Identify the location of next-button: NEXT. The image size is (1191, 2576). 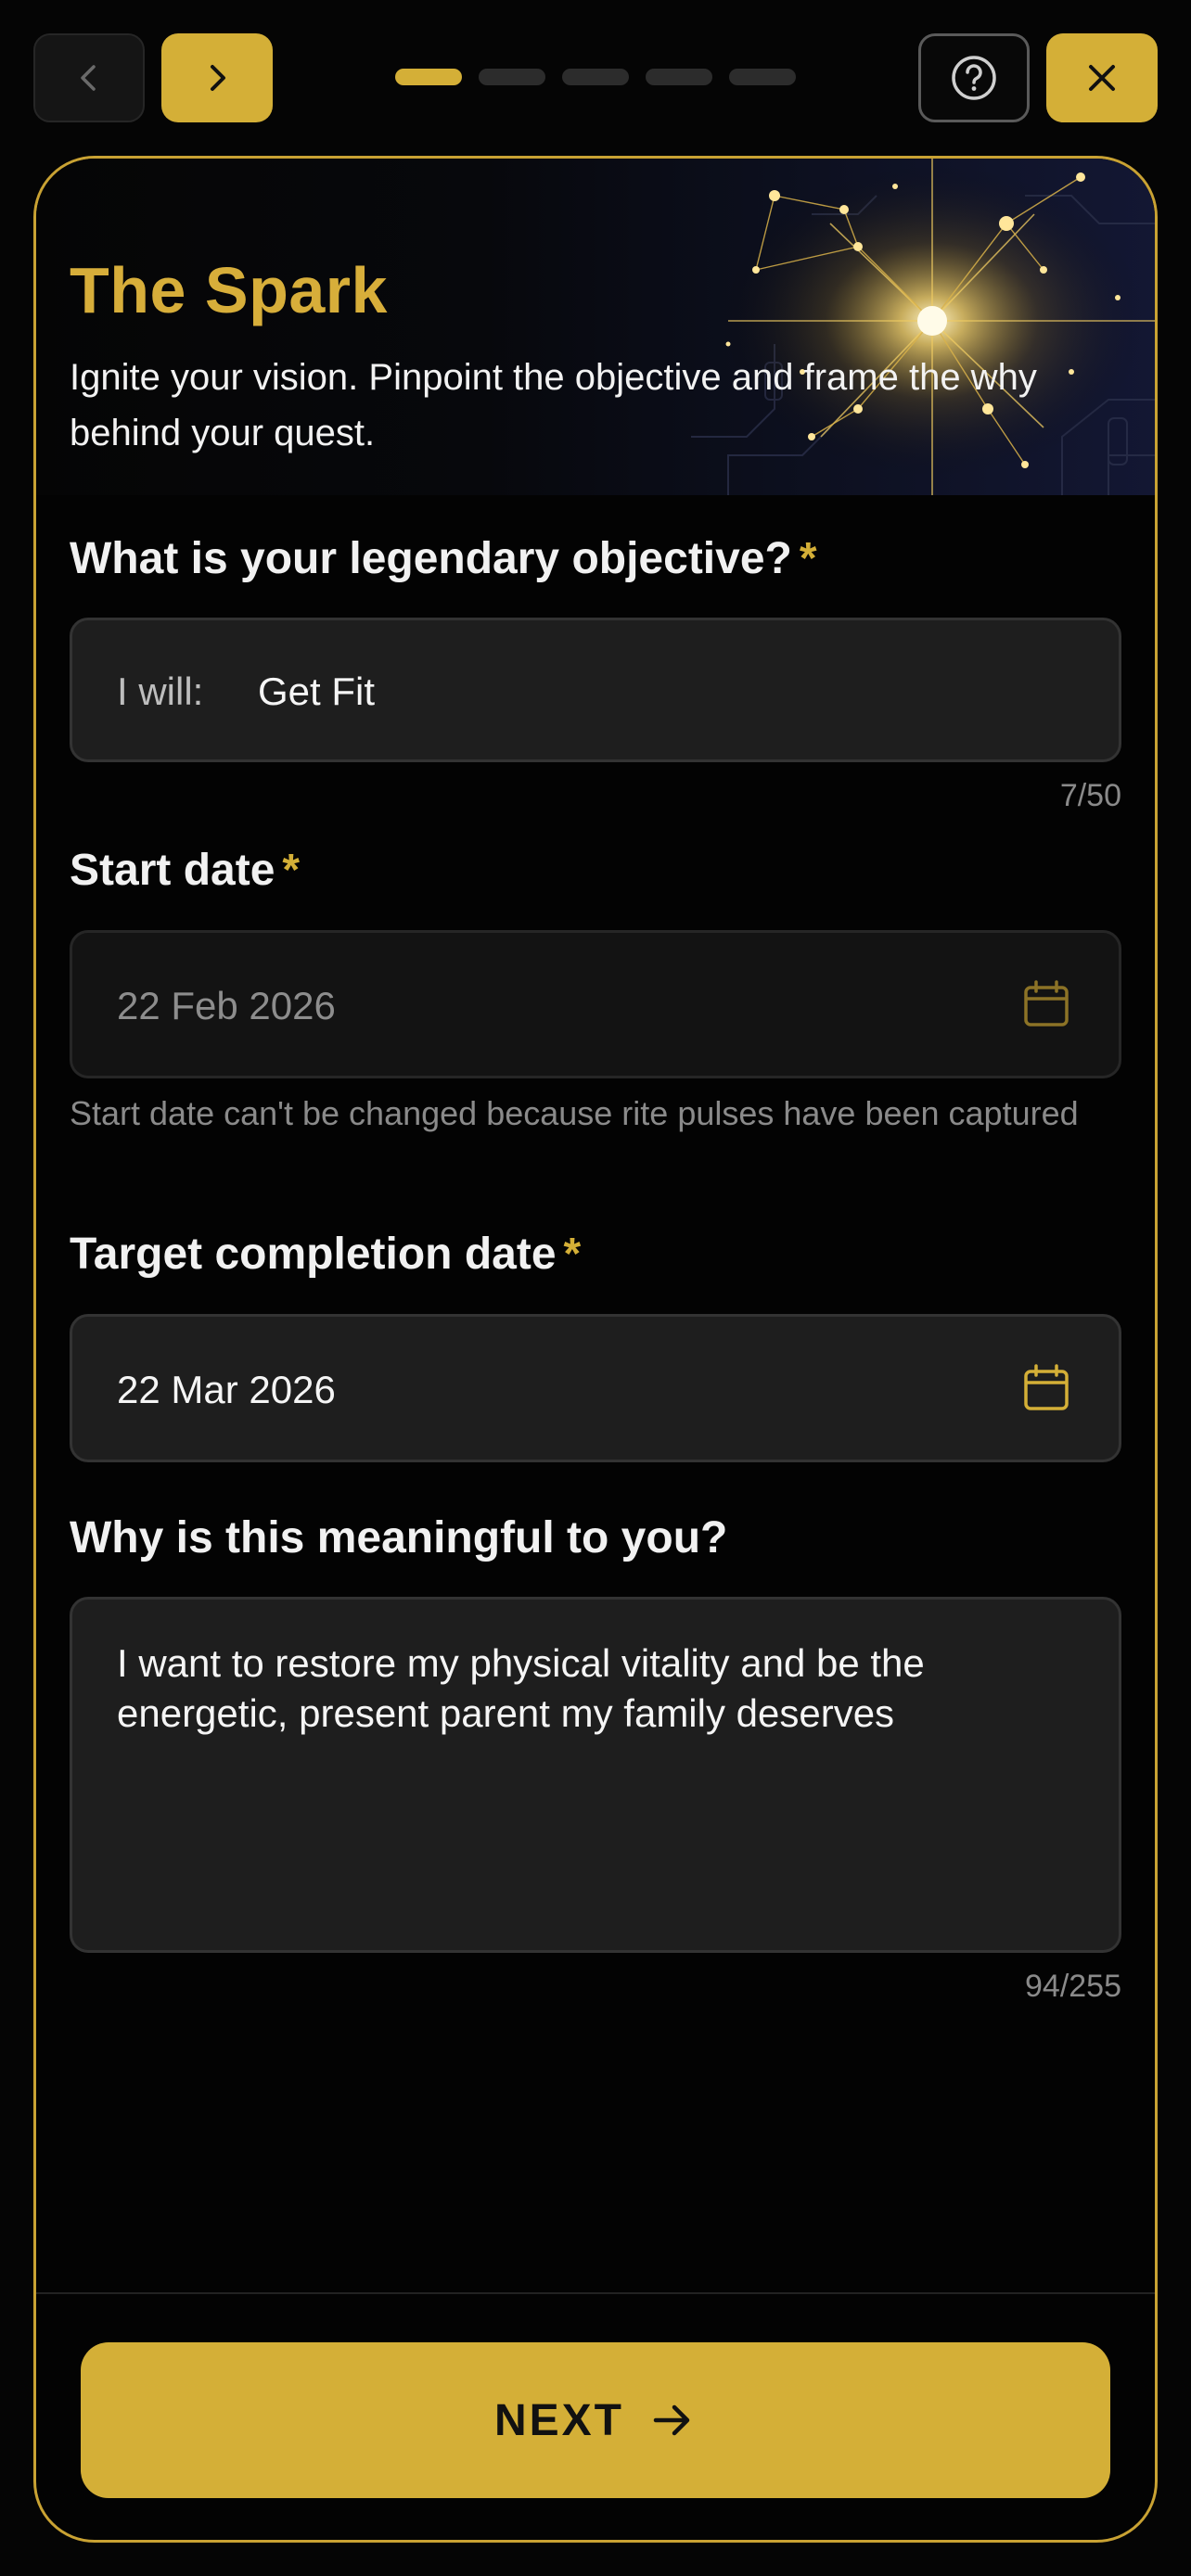
(595, 2420).